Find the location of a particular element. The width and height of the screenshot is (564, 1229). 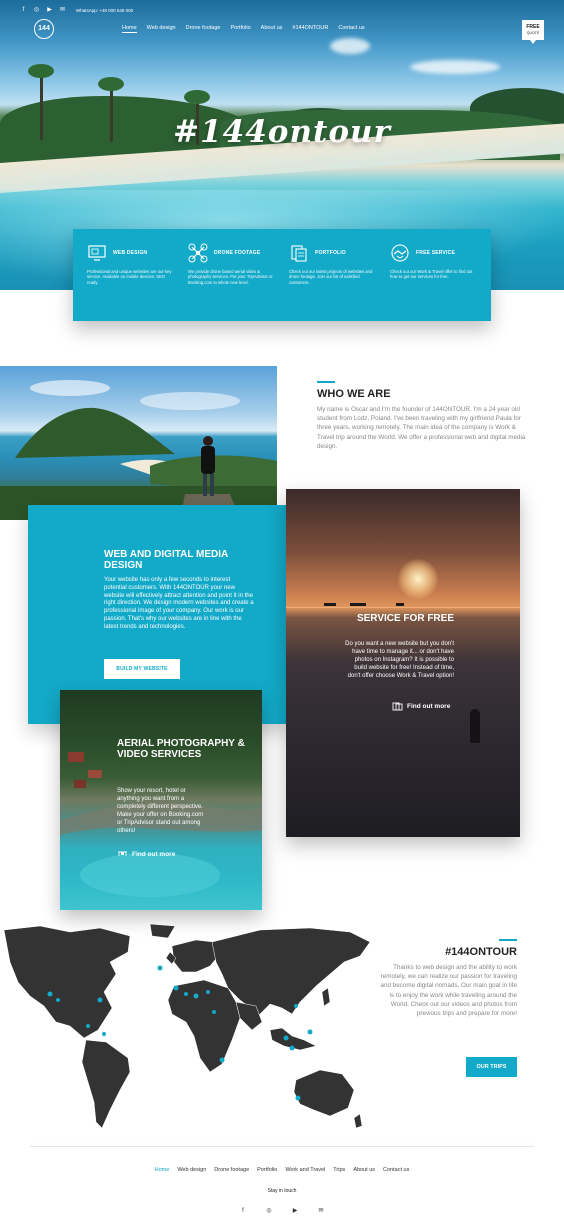

footer-social: f ◎ ▶ ✉ is located at coordinates (282, 1211).